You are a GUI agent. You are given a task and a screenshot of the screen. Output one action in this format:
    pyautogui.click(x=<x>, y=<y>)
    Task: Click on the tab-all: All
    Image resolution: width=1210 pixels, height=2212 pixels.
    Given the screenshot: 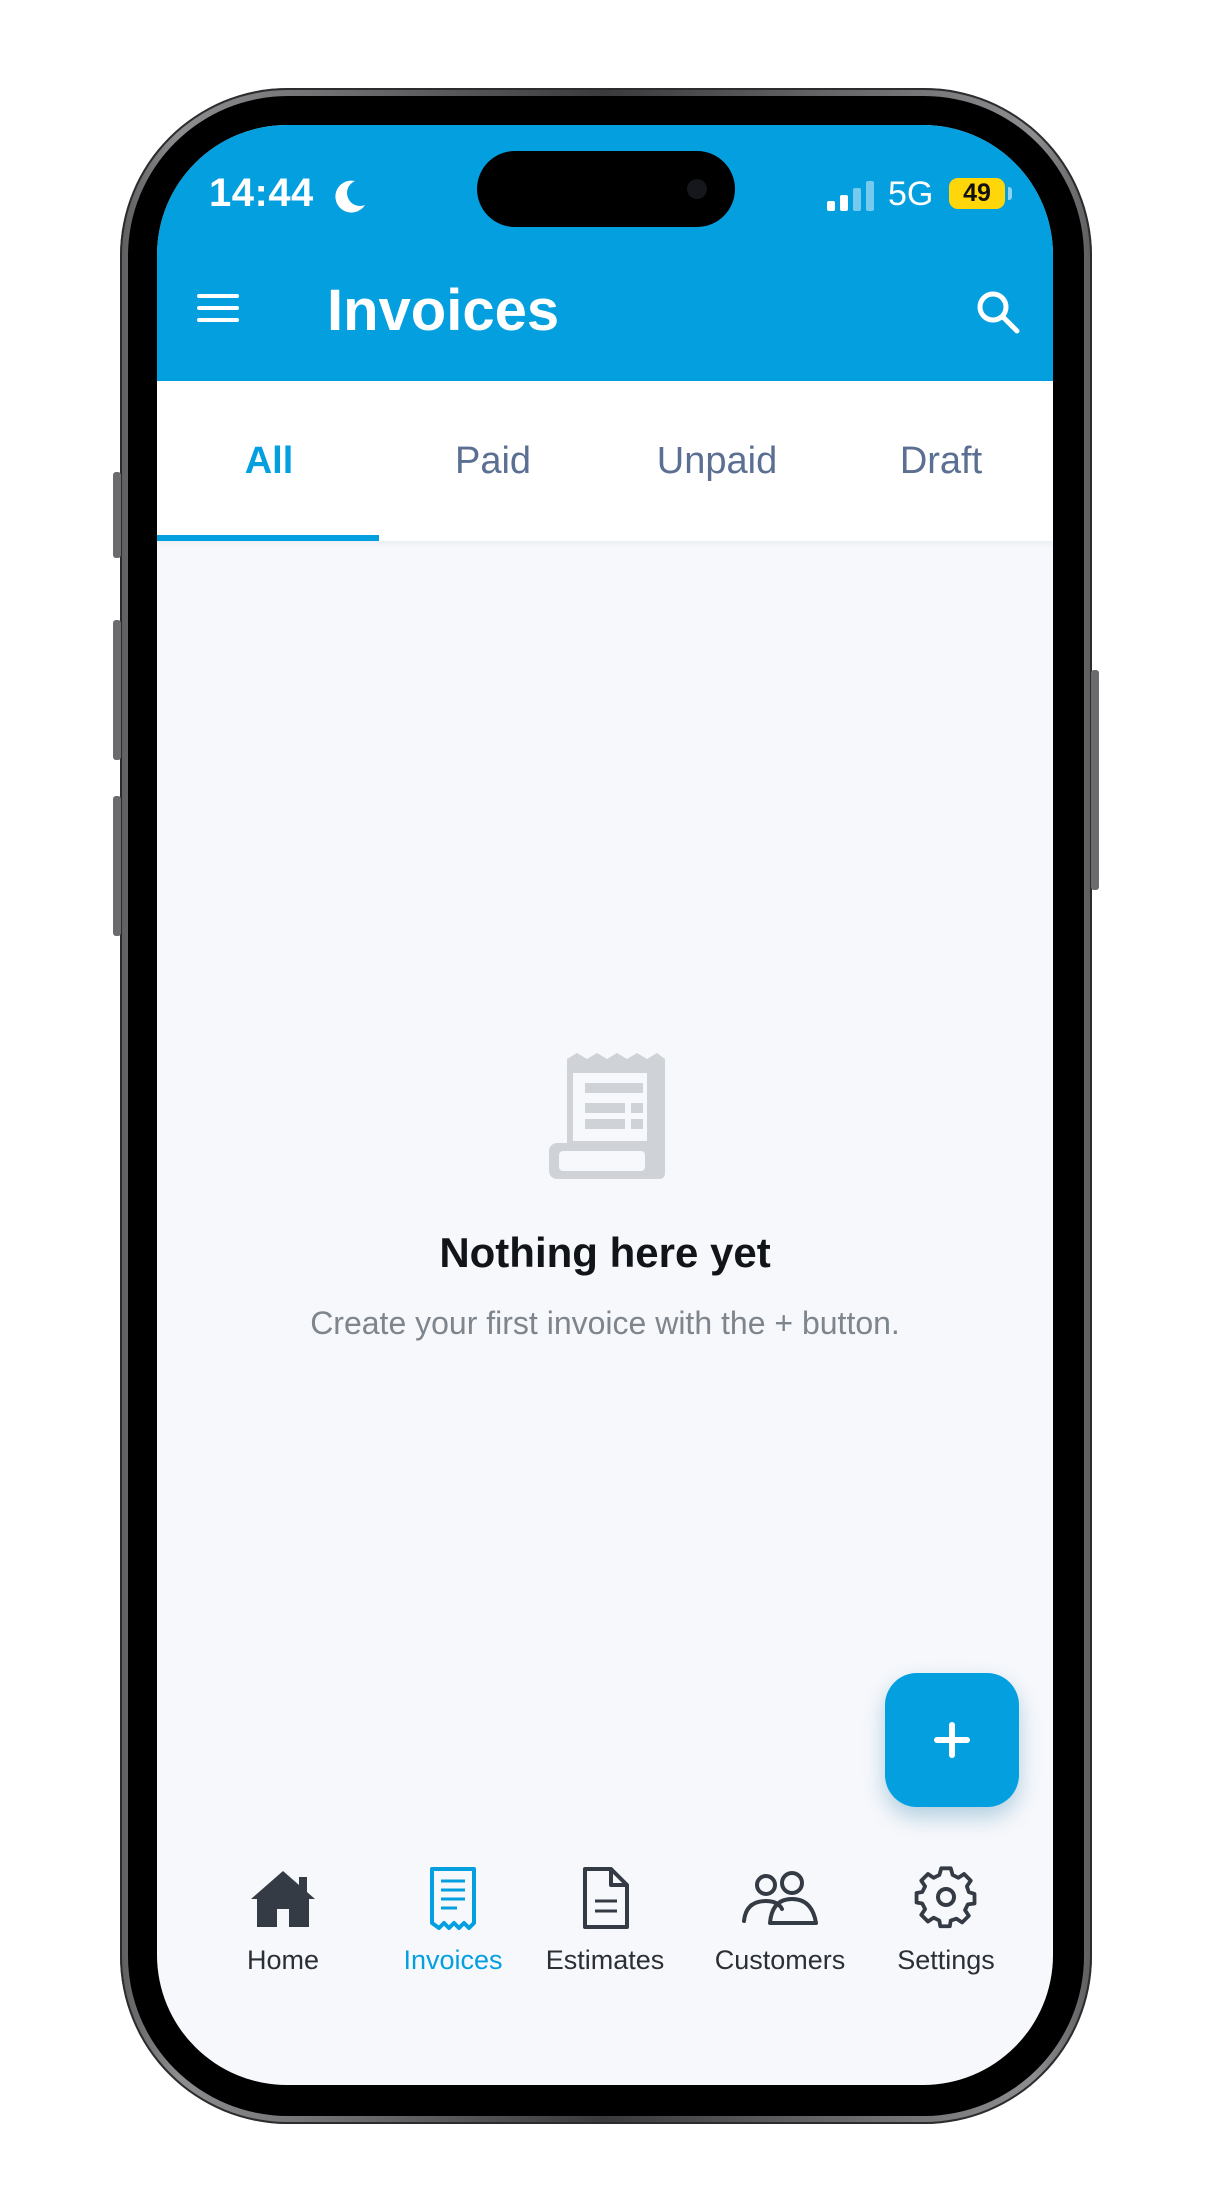 What is the action you would take?
    pyautogui.click(x=269, y=461)
    